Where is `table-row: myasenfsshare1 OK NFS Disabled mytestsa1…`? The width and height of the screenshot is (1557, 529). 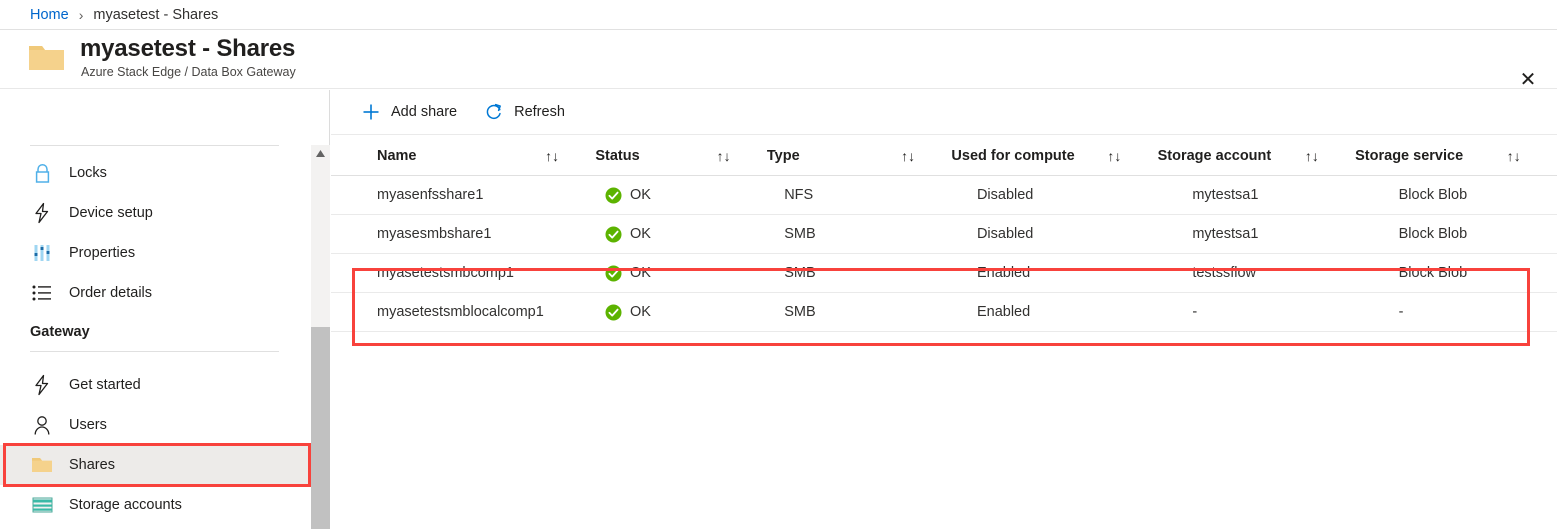
table-row: myasenfsshare1 OK NFS Disabled mytestsa1… is located at coordinates (944, 195).